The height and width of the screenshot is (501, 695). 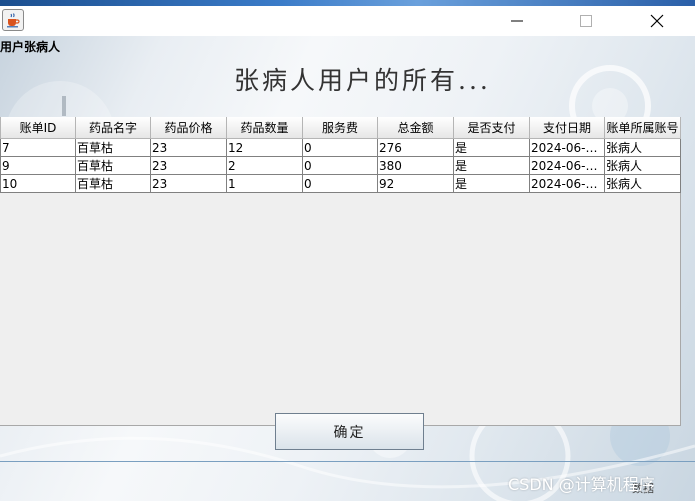 What do you see at coordinates (38, 165) in the screenshot?
I see `table-cell: 9` at bounding box center [38, 165].